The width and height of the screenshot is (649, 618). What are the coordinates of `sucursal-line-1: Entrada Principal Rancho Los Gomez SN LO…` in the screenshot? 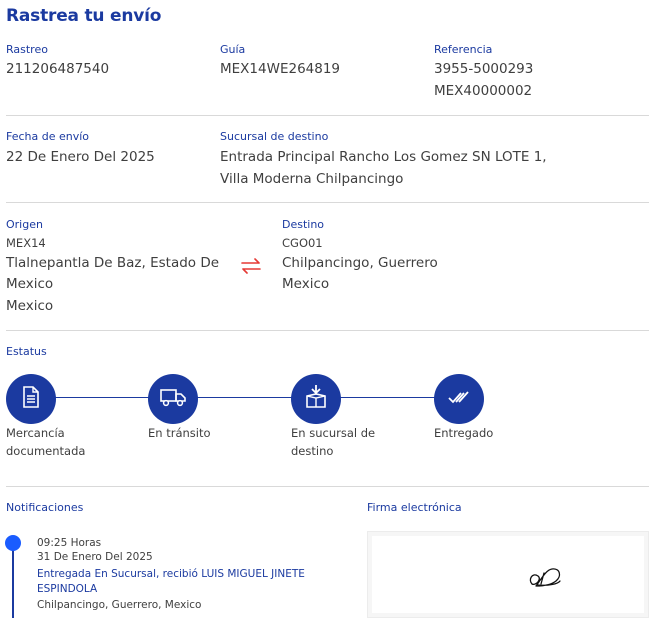 It's located at (383, 157).